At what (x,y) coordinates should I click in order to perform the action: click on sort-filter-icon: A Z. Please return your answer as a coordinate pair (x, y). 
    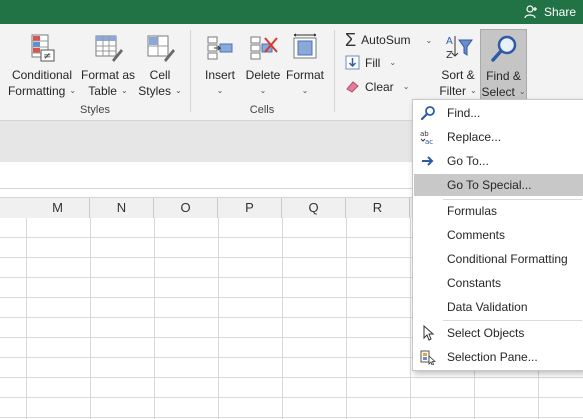
    Looking at the image, I should click on (459, 48).